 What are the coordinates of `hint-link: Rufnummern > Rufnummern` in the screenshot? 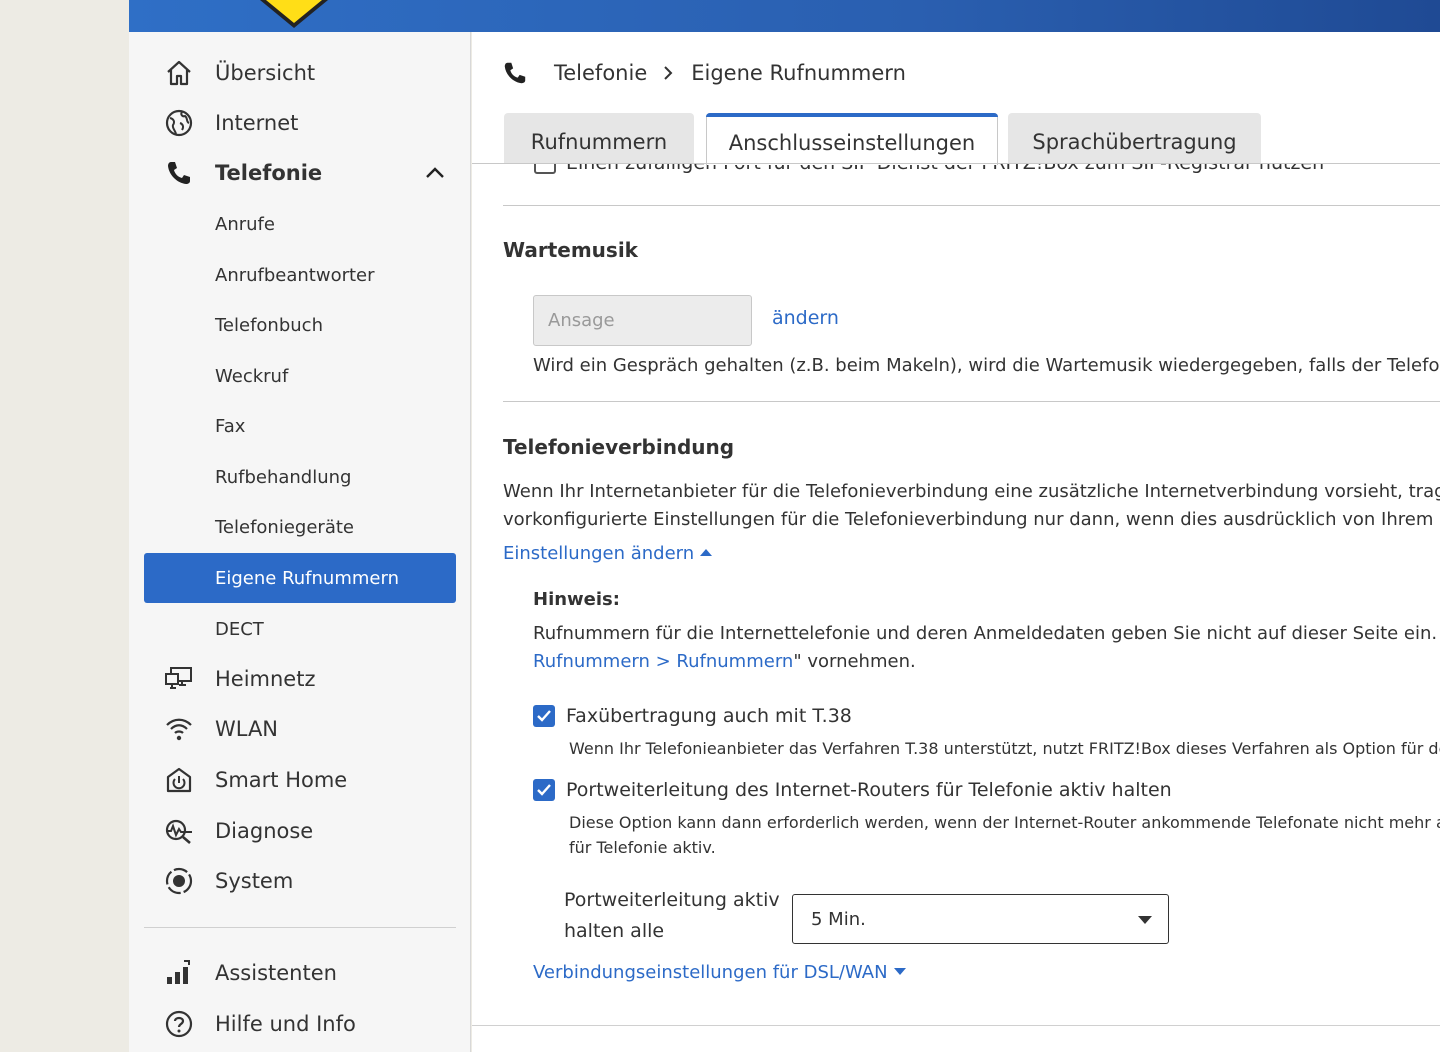 It's located at (663, 661).